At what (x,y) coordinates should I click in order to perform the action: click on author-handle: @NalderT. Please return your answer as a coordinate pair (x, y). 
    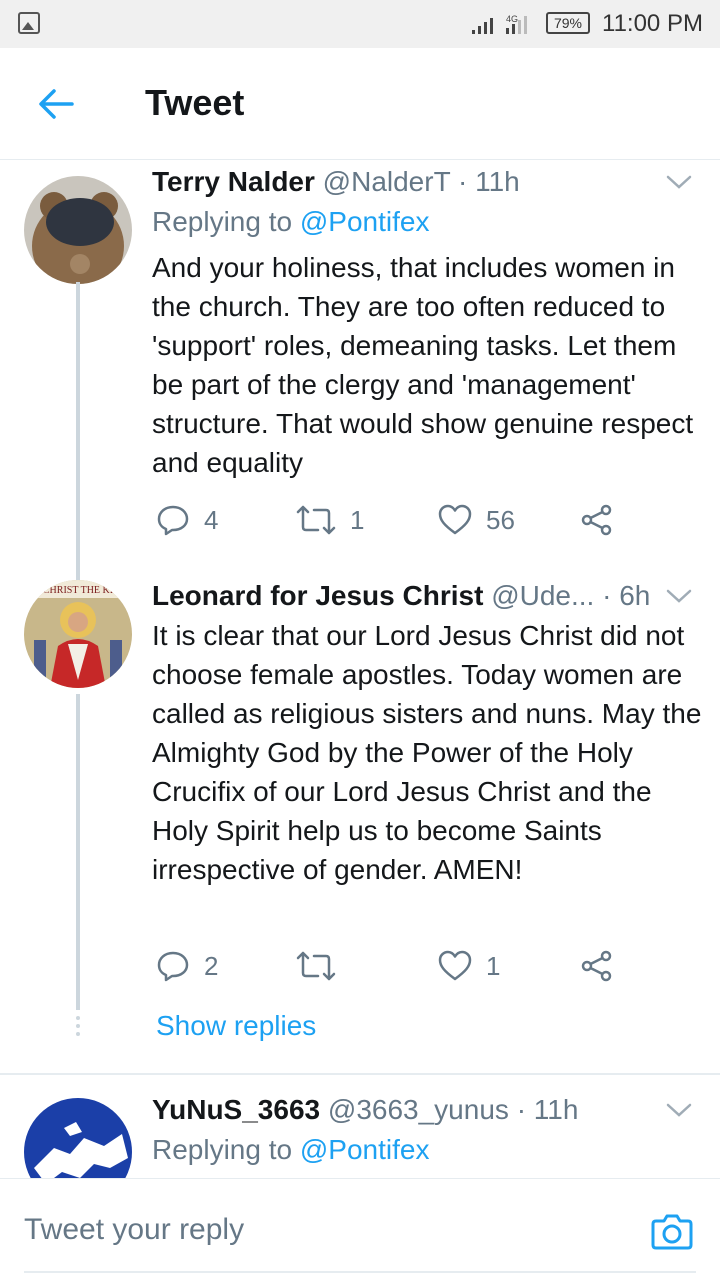
    Looking at the image, I should click on (387, 181).